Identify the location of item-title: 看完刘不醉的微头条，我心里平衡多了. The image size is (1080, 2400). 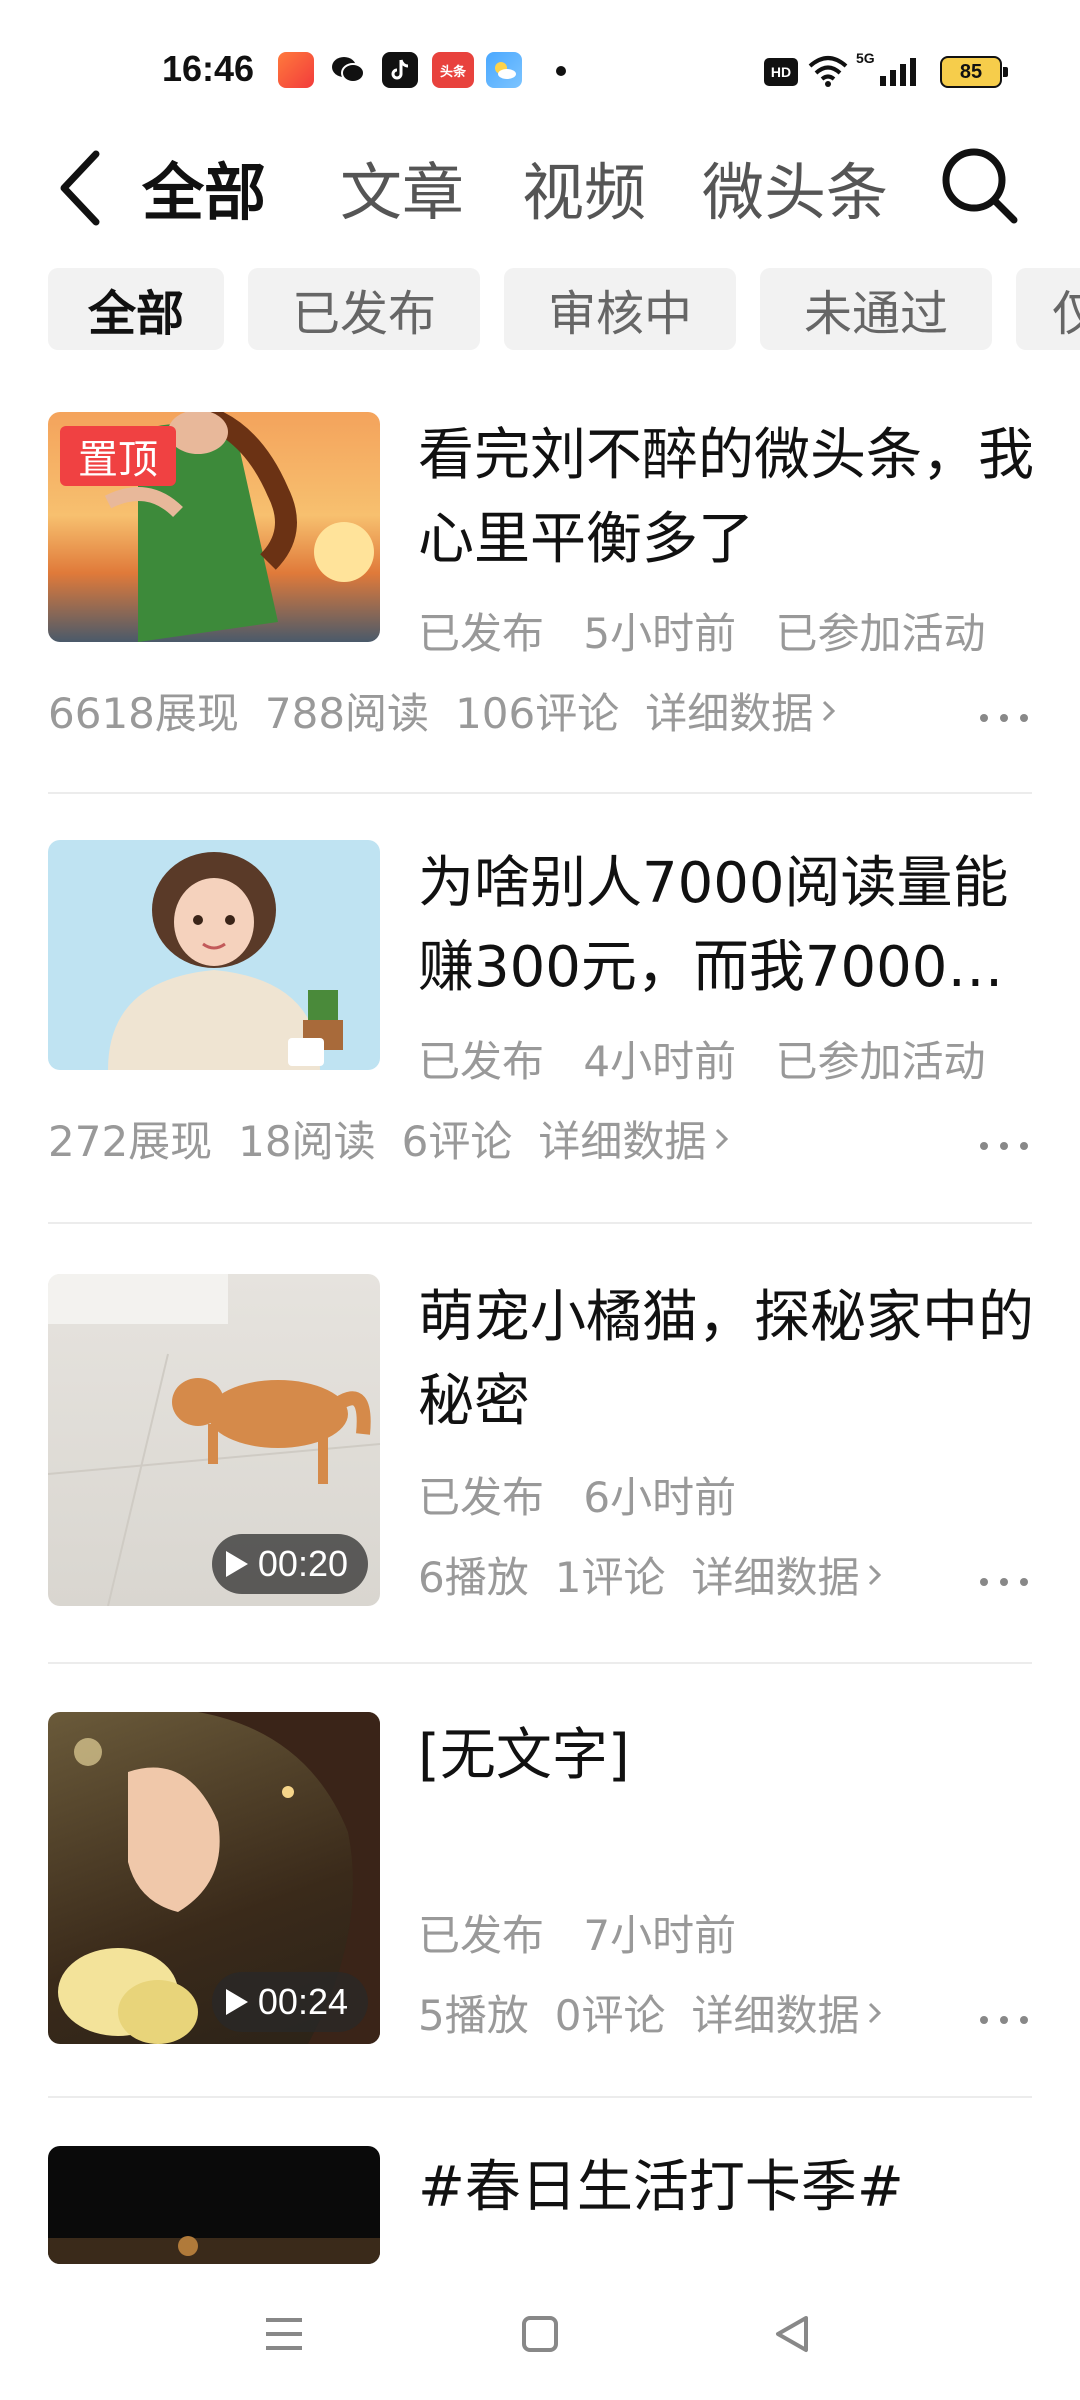
(728, 498).